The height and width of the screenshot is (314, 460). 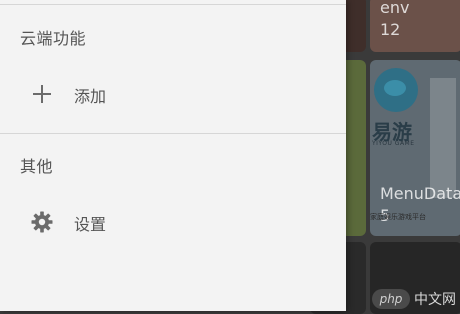 I want to click on watermark-text: 中文网, so click(x=435, y=300).